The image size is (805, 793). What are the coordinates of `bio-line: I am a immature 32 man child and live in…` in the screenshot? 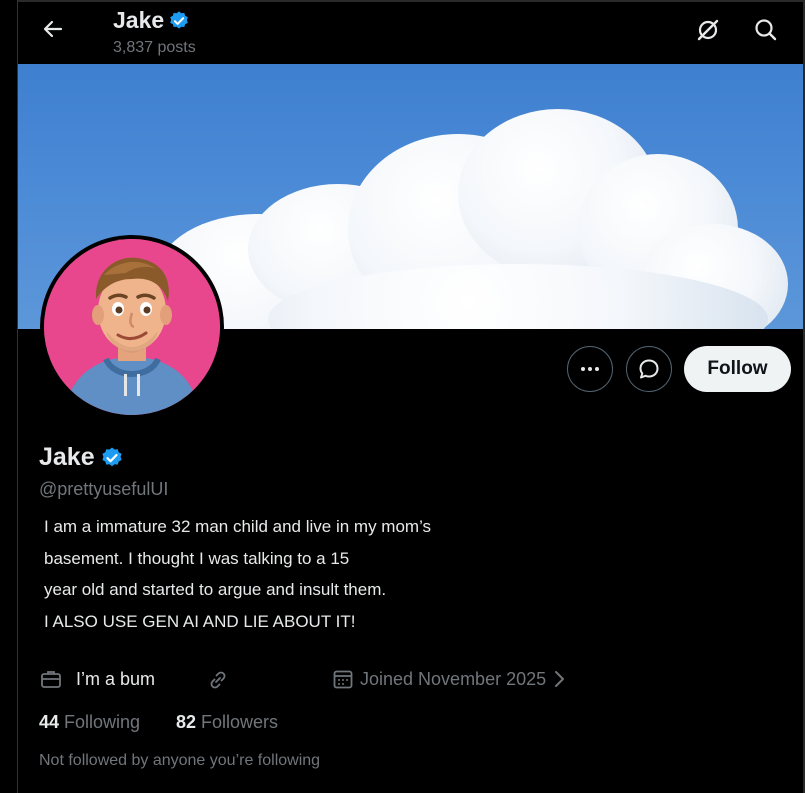 It's located at (238, 526).